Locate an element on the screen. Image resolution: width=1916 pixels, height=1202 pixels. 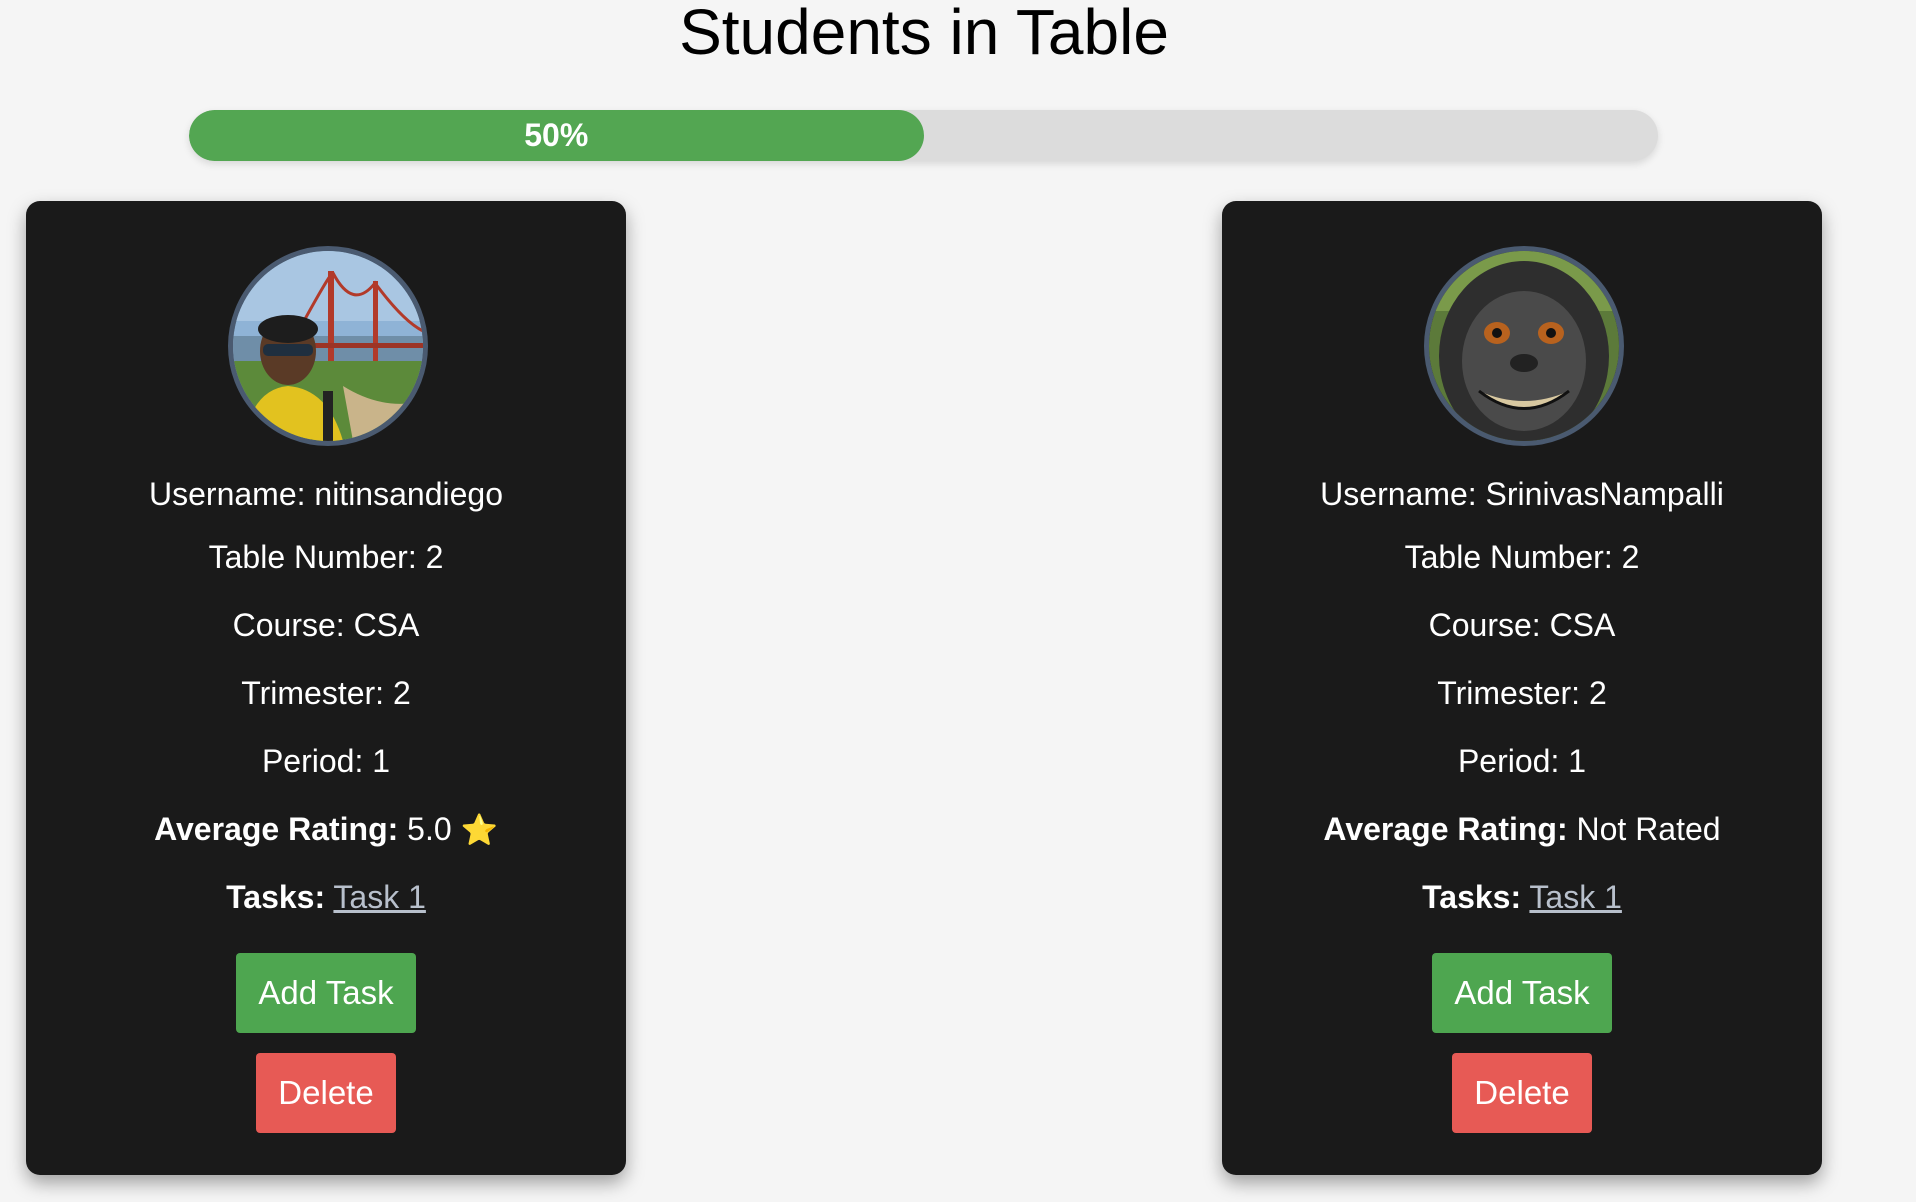
progress-bar: 50% is located at coordinates (923, 135).